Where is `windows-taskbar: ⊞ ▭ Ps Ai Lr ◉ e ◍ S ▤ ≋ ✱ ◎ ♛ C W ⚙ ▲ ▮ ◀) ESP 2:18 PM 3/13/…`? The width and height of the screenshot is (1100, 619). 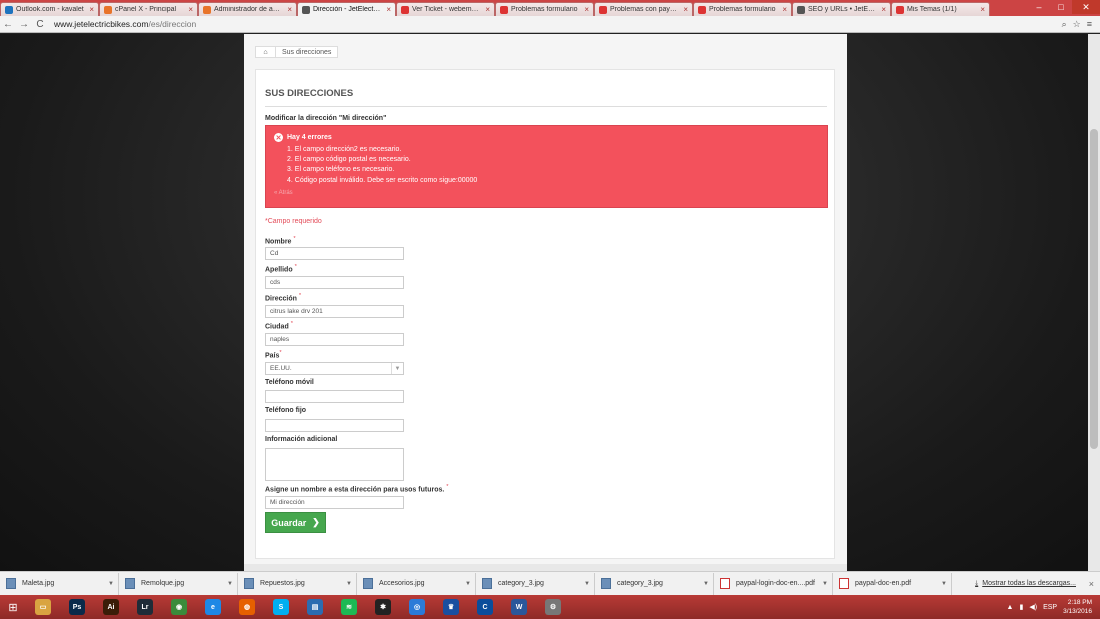
windows-taskbar: ⊞ ▭ Ps Ai Lr ◉ e ◍ S ▤ ≋ ✱ ◎ ♛ C W ⚙ ▲ ▮ ◀) ESP 2:18 PM 3/13/… is located at coordinates (550, 607).